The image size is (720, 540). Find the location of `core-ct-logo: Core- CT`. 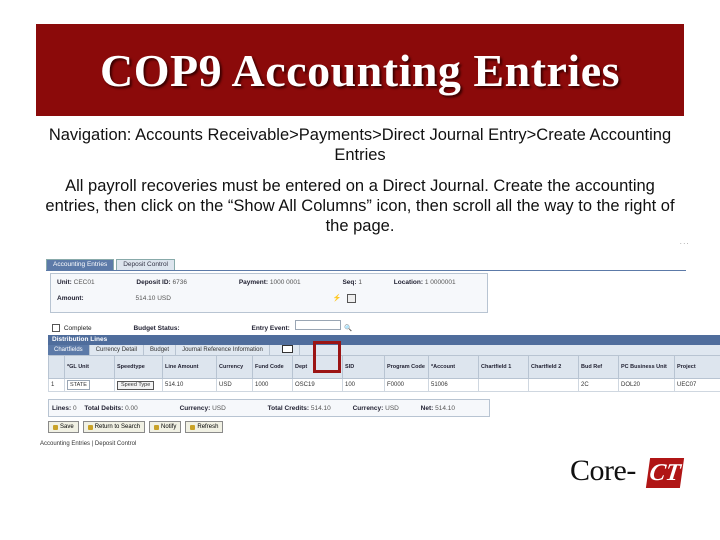

core-ct-logo: Core- CT is located at coordinates (630, 472).